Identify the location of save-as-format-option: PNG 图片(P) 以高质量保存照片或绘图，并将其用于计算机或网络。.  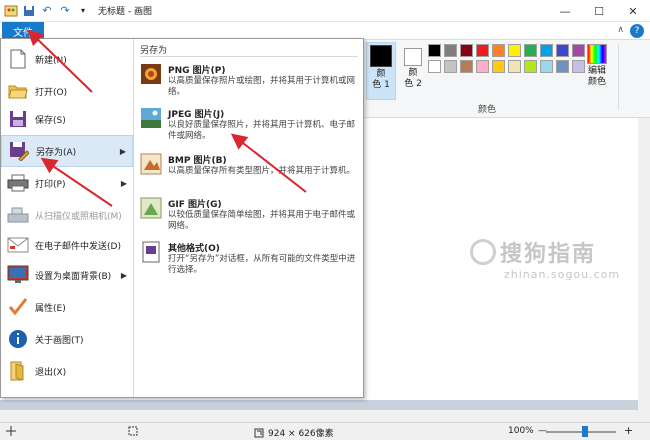
(248, 82).